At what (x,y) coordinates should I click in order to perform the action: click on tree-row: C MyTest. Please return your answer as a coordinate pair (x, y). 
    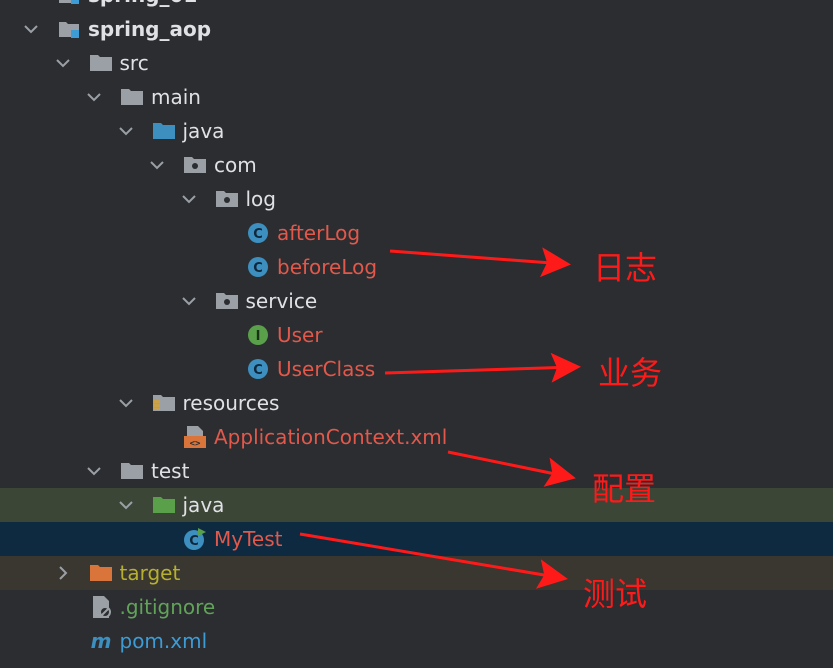
    Looking at the image, I should click on (416, 539).